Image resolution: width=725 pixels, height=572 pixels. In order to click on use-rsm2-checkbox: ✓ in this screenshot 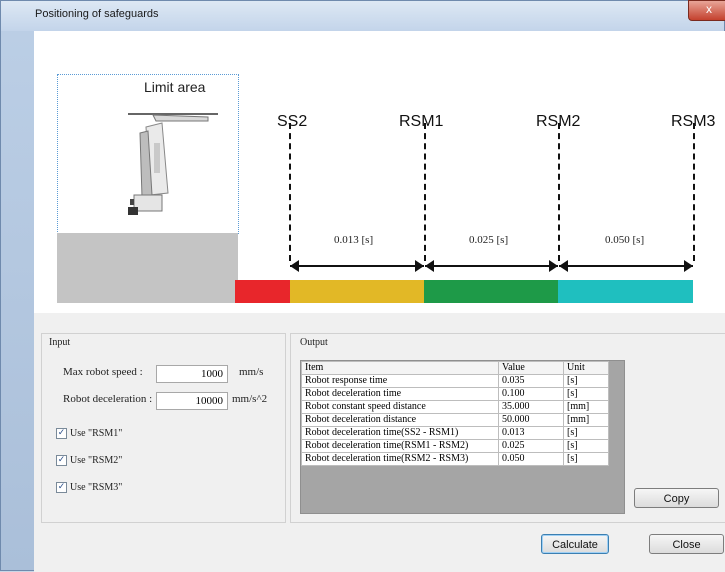, I will do `click(61, 460)`.